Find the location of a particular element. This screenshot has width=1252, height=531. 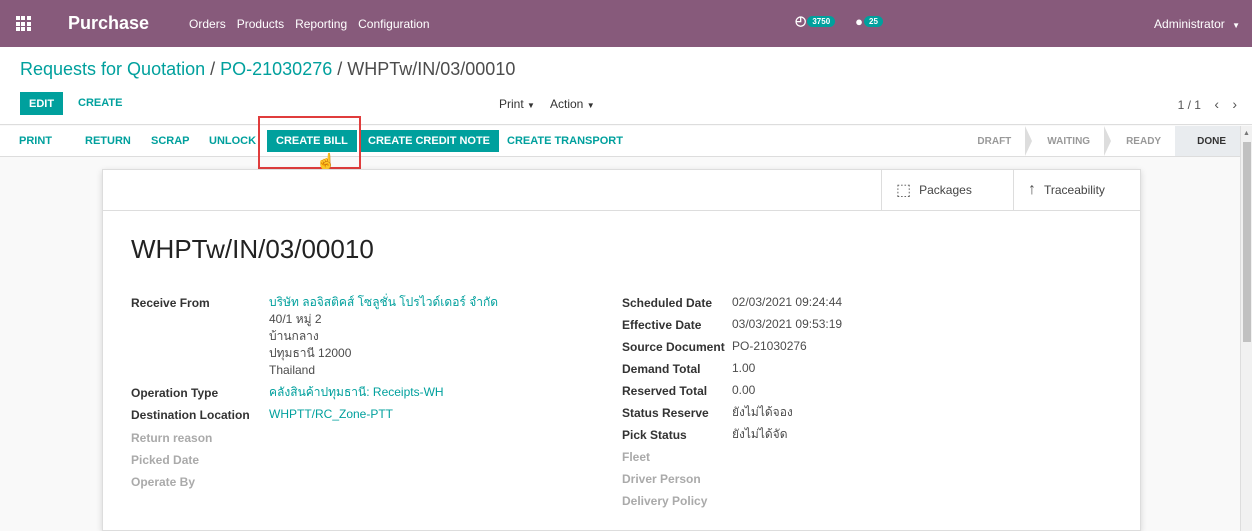

menu-orders: Orders is located at coordinates (207, 24).